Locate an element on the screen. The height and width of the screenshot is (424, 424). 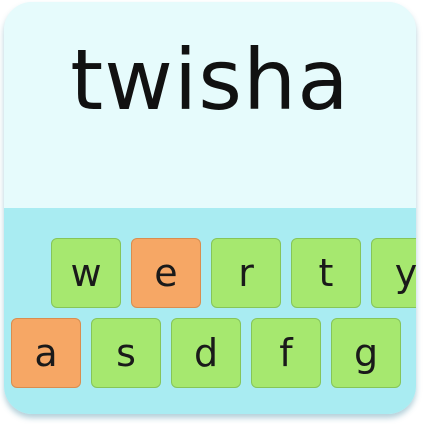
key-t: t is located at coordinates (326, 273).